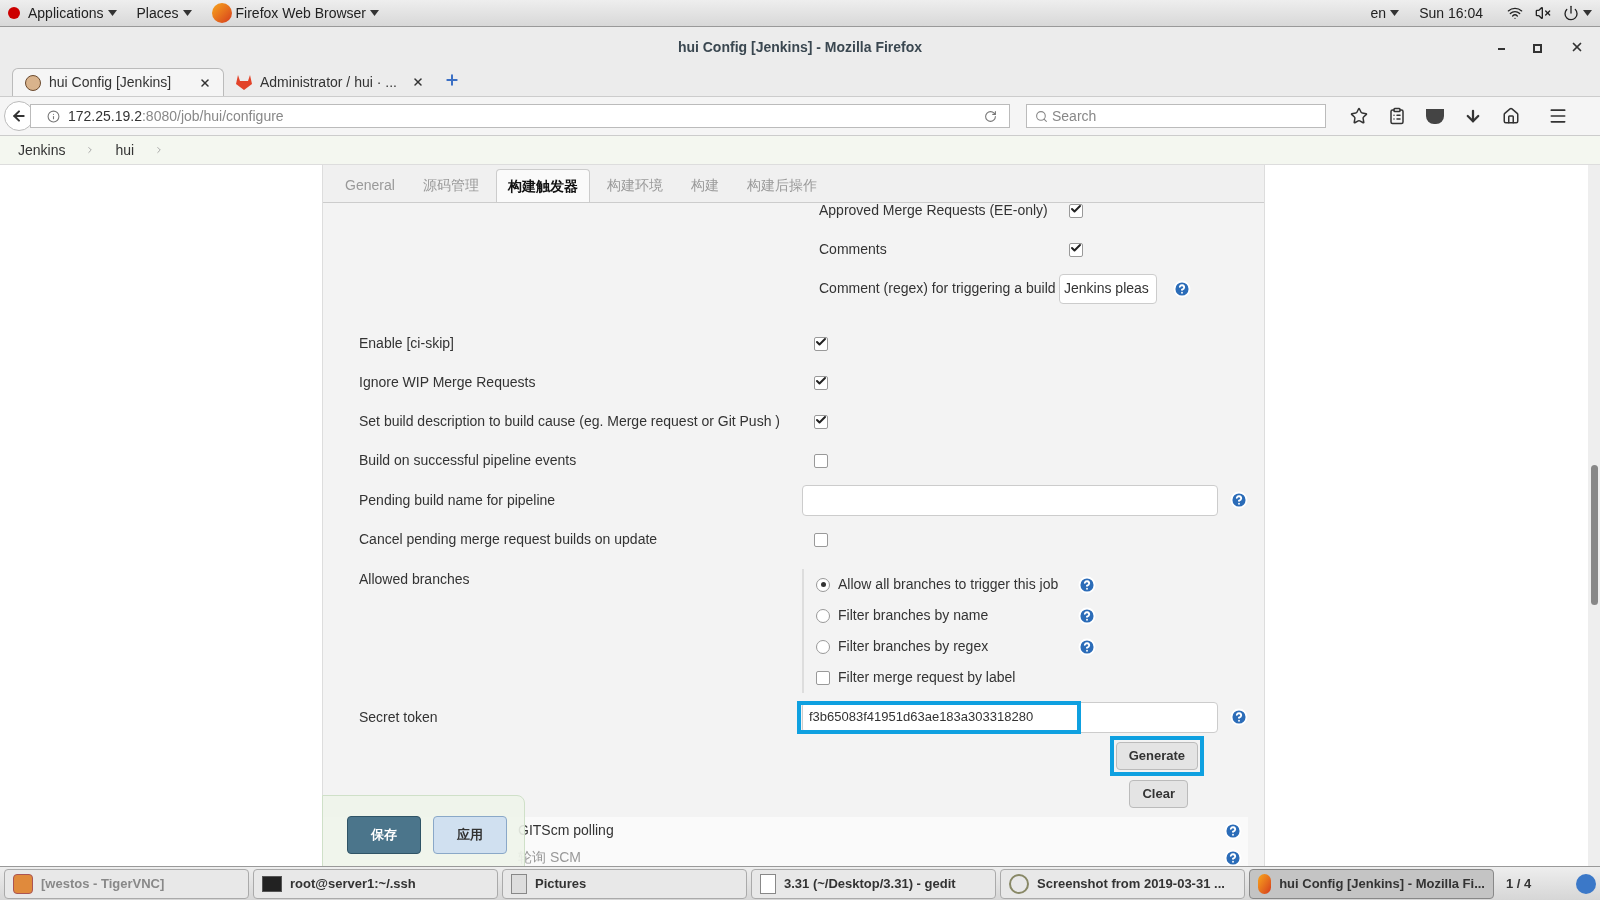 The width and height of the screenshot is (1600, 900). Describe the element at coordinates (509, 539) in the screenshot. I see `option-label: Cancel pending merge request builds on update` at that location.